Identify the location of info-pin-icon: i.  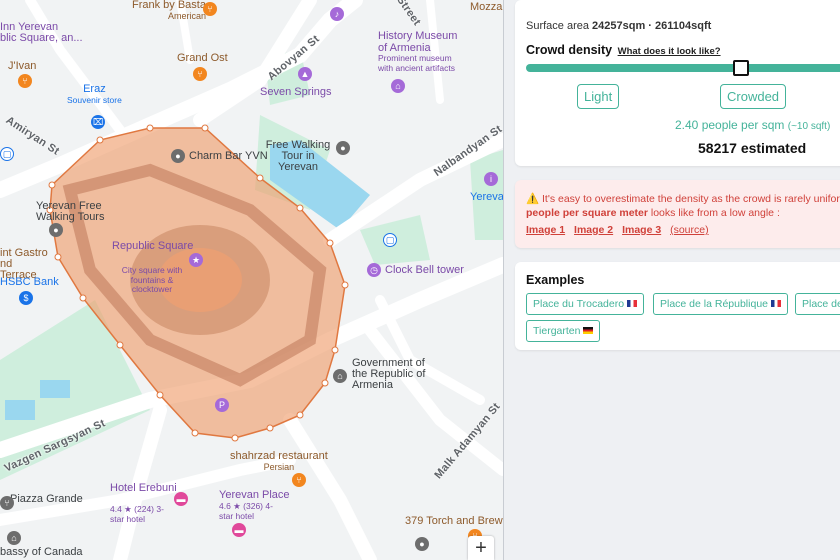
(491, 179).